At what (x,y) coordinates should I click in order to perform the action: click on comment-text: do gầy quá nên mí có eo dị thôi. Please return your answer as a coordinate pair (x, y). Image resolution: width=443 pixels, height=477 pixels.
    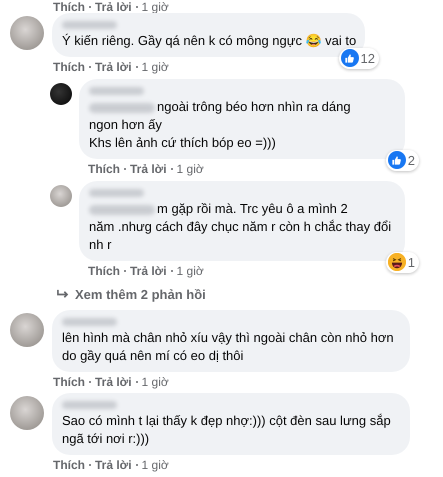
    Looking at the image, I should click on (153, 355).